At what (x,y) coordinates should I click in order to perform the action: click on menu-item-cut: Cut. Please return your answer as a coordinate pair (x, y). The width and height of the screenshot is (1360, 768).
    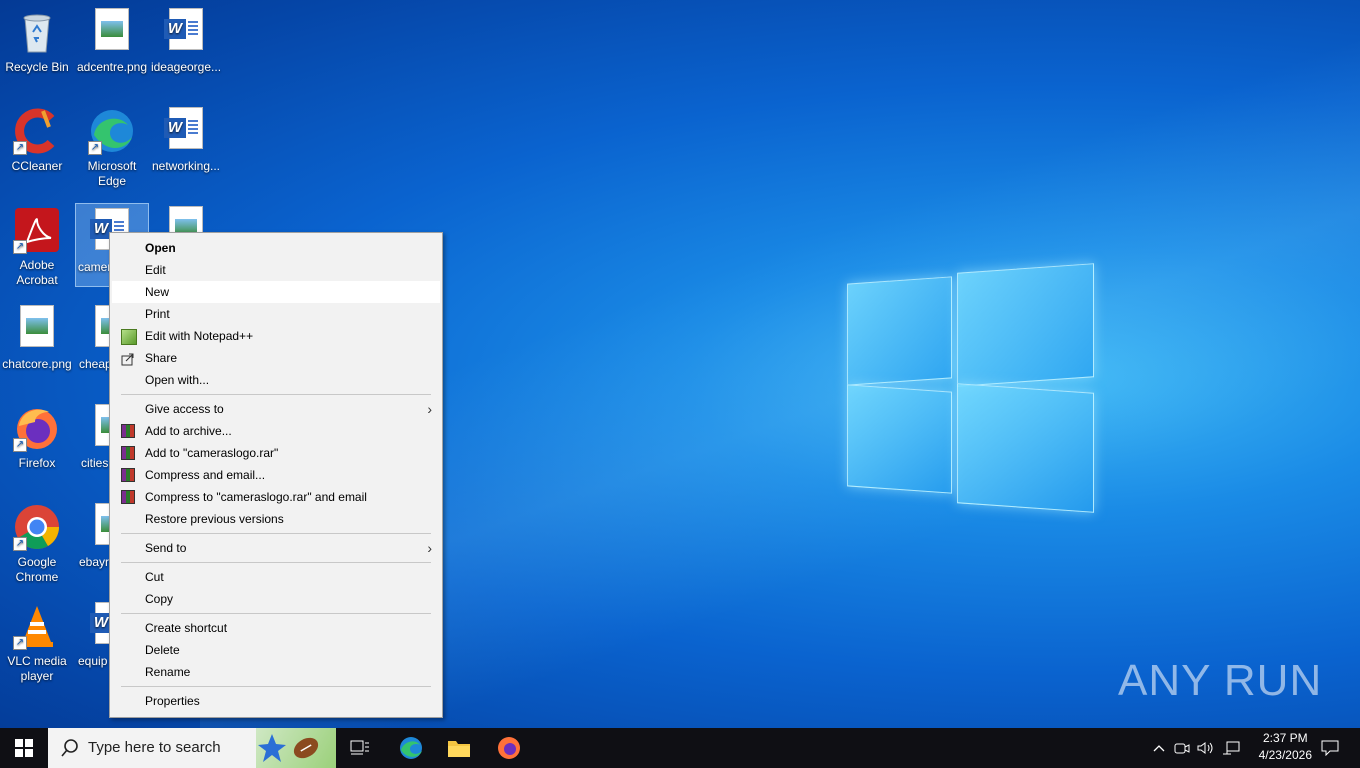
    Looking at the image, I should click on (276, 577).